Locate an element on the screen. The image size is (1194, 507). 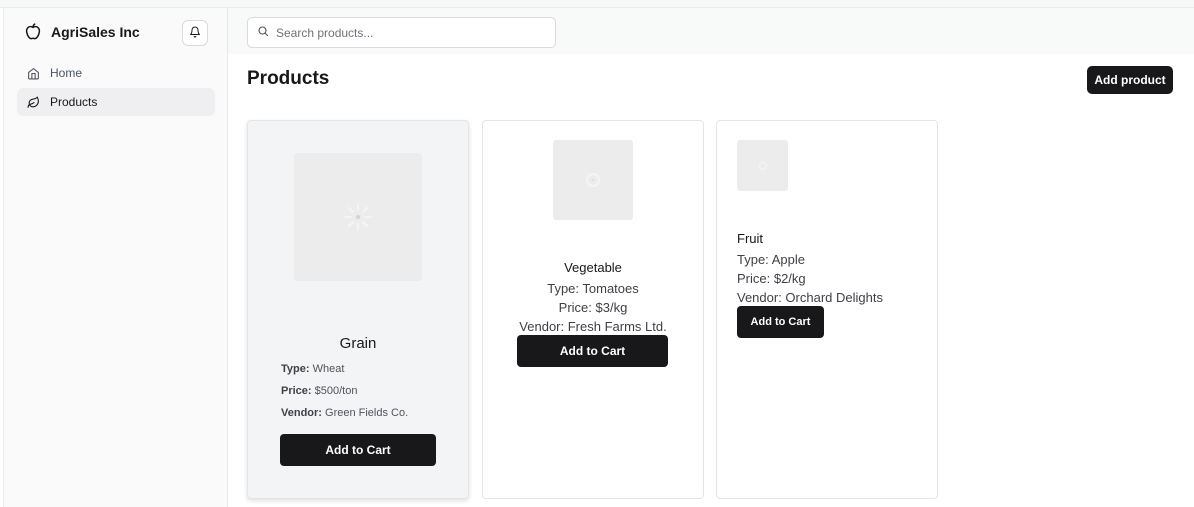
product-price: Price: $3/kg is located at coordinates (593, 307).